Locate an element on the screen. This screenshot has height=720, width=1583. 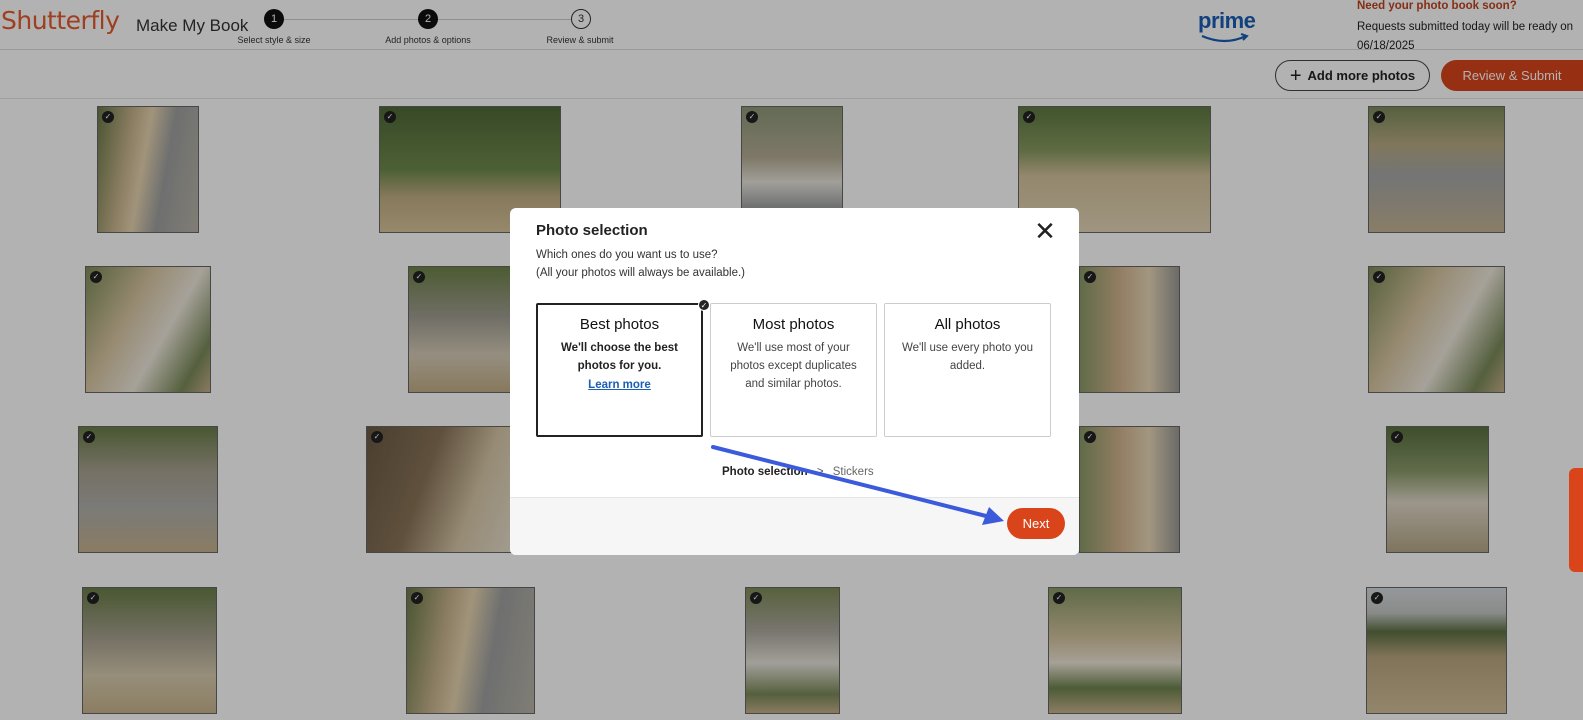
dialog-title: Photo selection is located at coordinates (592, 230).